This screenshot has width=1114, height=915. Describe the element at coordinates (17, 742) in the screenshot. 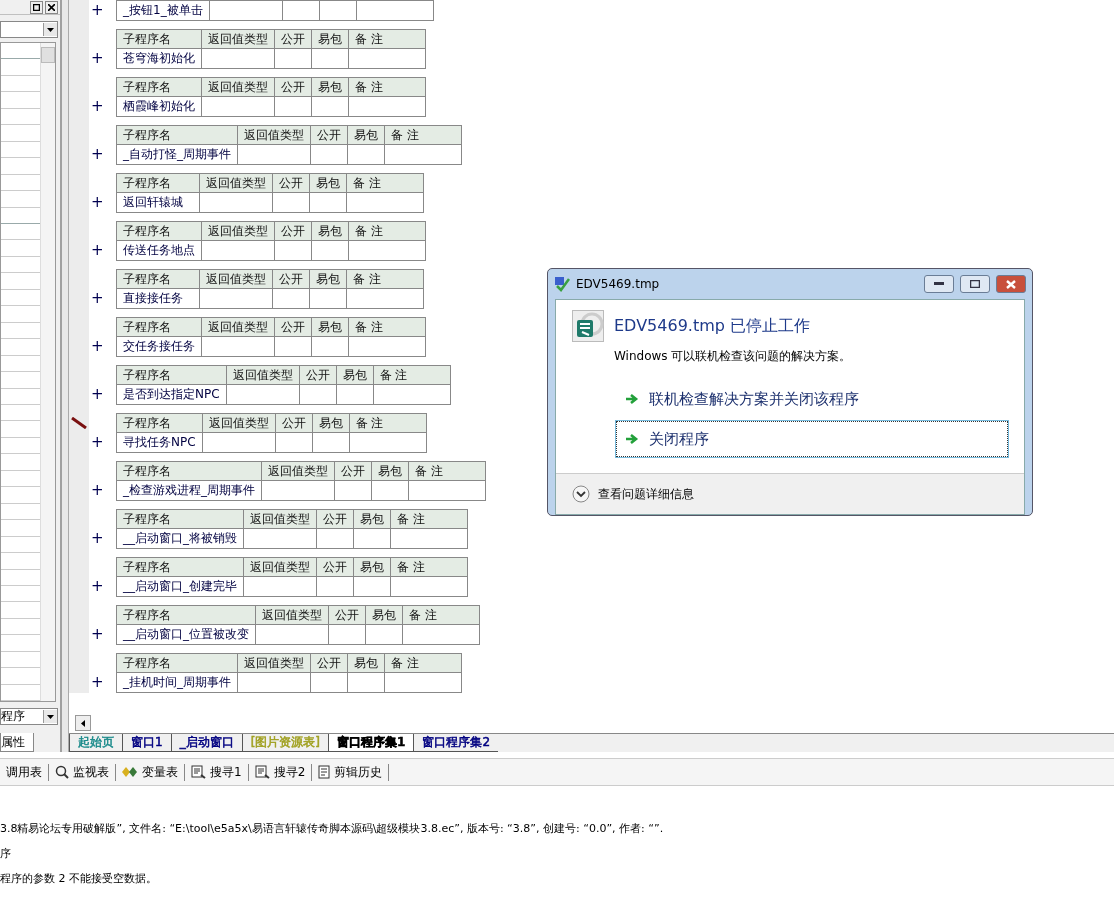

I see `panel-tab: 属性` at that location.